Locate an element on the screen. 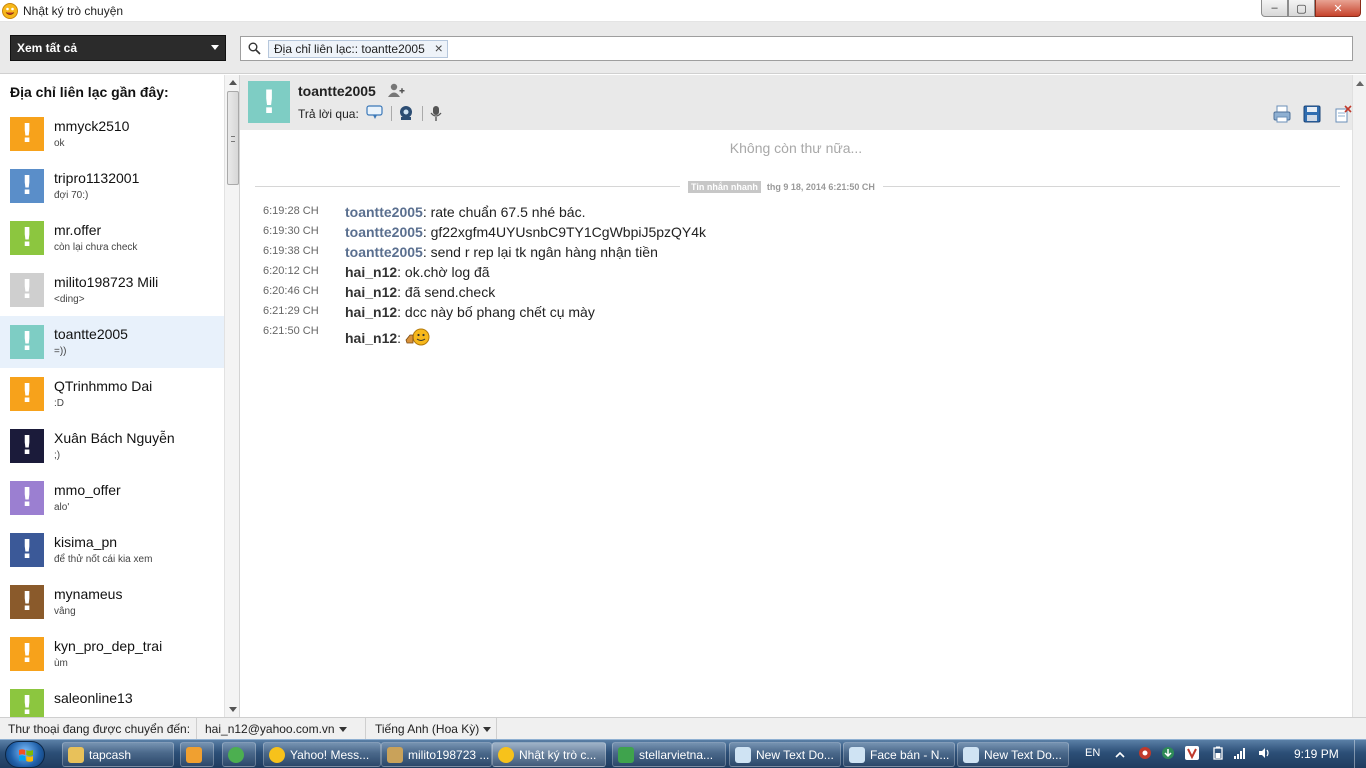  minimize-button: – is located at coordinates (1274, 8).